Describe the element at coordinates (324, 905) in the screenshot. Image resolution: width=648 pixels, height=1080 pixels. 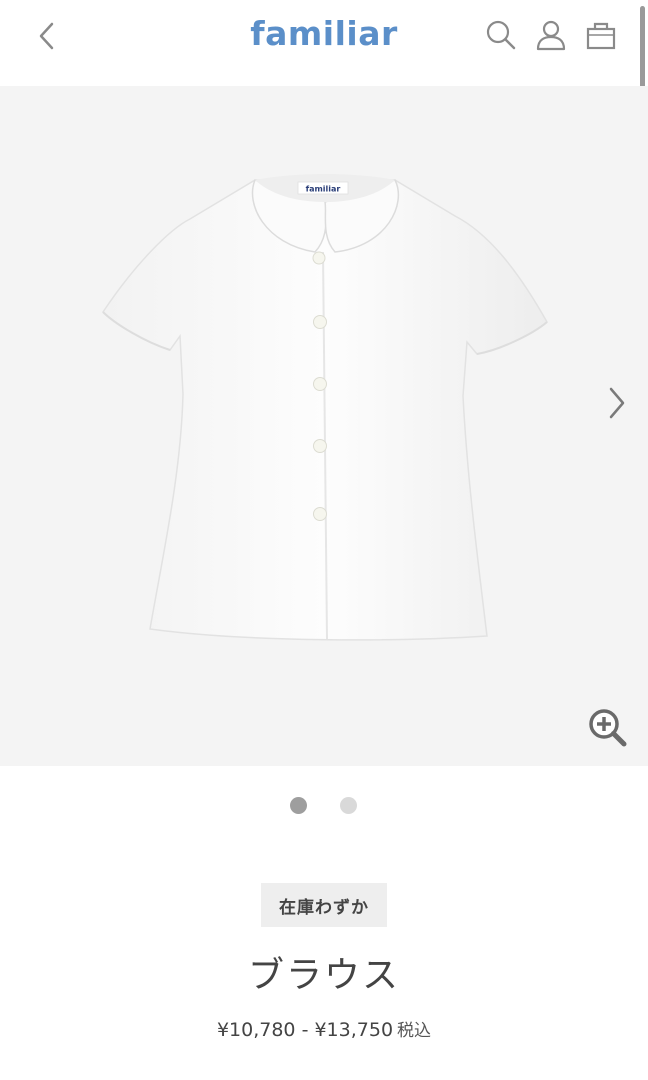
I see `stock-badge: 在庫わずか` at that location.